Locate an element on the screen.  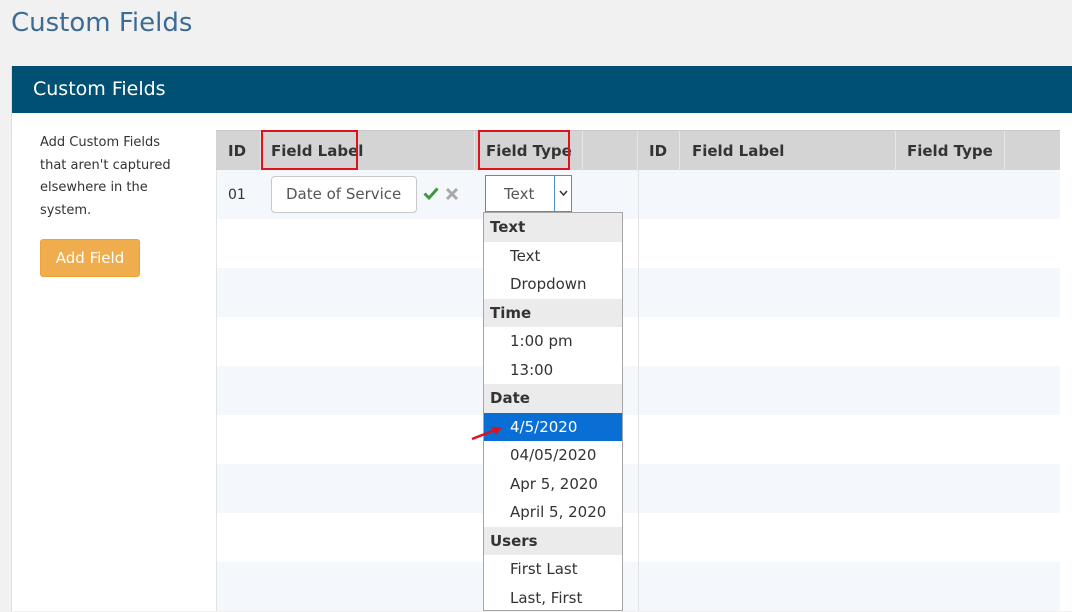
dropdown-option: April 5, 2020 is located at coordinates (553, 512).